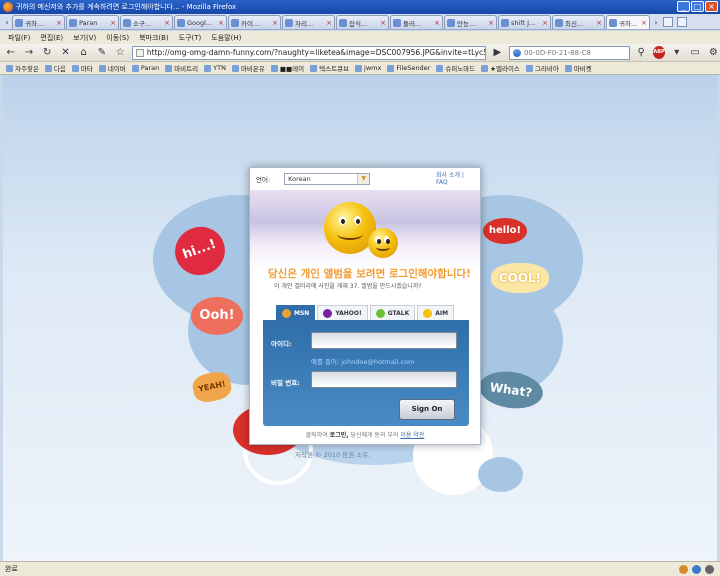 Image resolution: width=720 pixels, height=576 pixels. I want to click on tab-scroll-left-icon: ‹, so click(7, 23).